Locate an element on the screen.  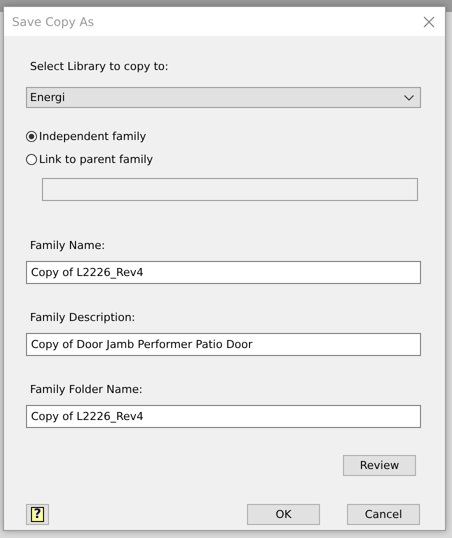
dialog-button: OK is located at coordinates (283, 514).